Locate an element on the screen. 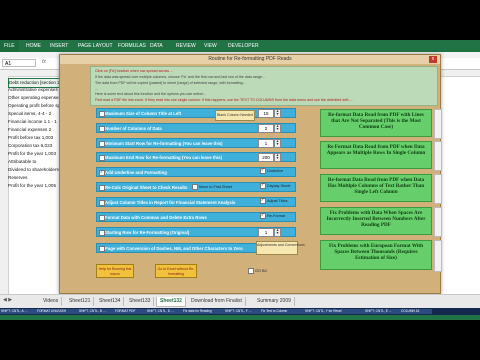  sheet-tab-133: Sheet133 is located at coordinates (140, 301).